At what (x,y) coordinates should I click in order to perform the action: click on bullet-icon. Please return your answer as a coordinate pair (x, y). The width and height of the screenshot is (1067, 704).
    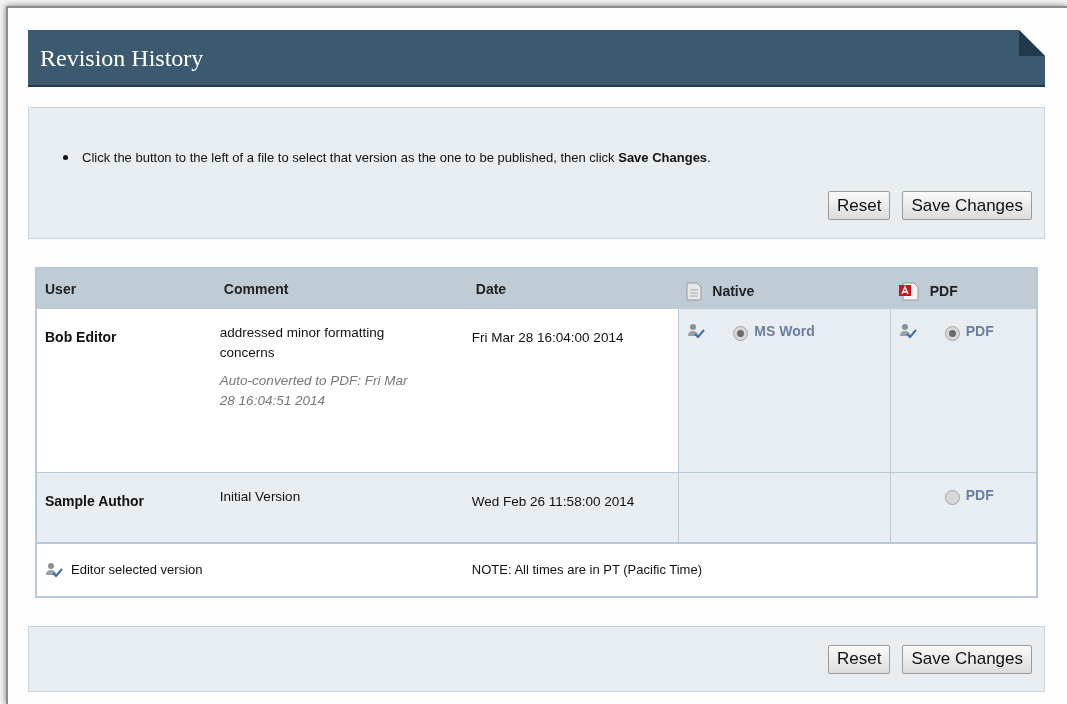
    Looking at the image, I should click on (65, 158).